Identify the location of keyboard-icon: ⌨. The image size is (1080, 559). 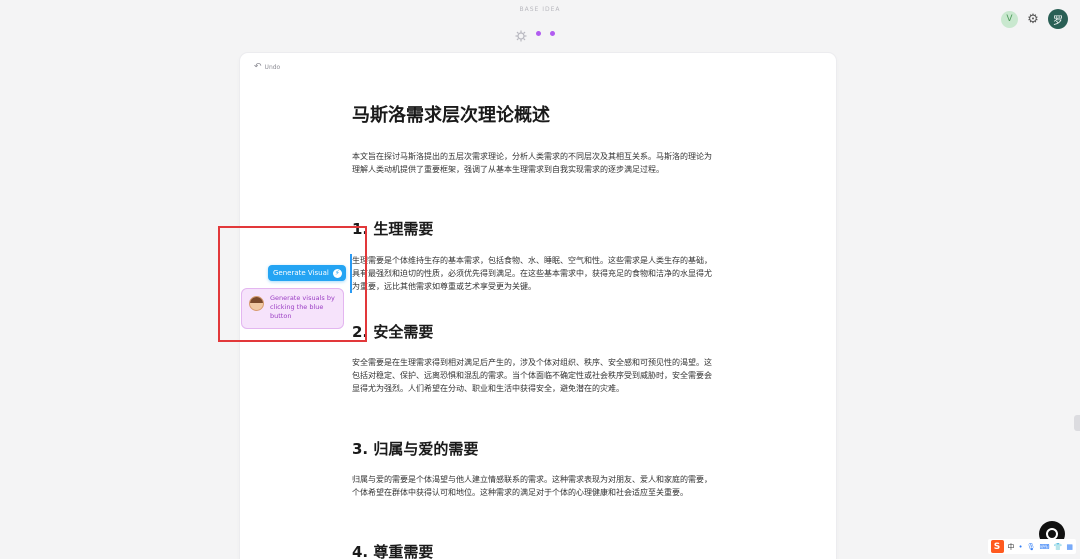
(1045, 547).